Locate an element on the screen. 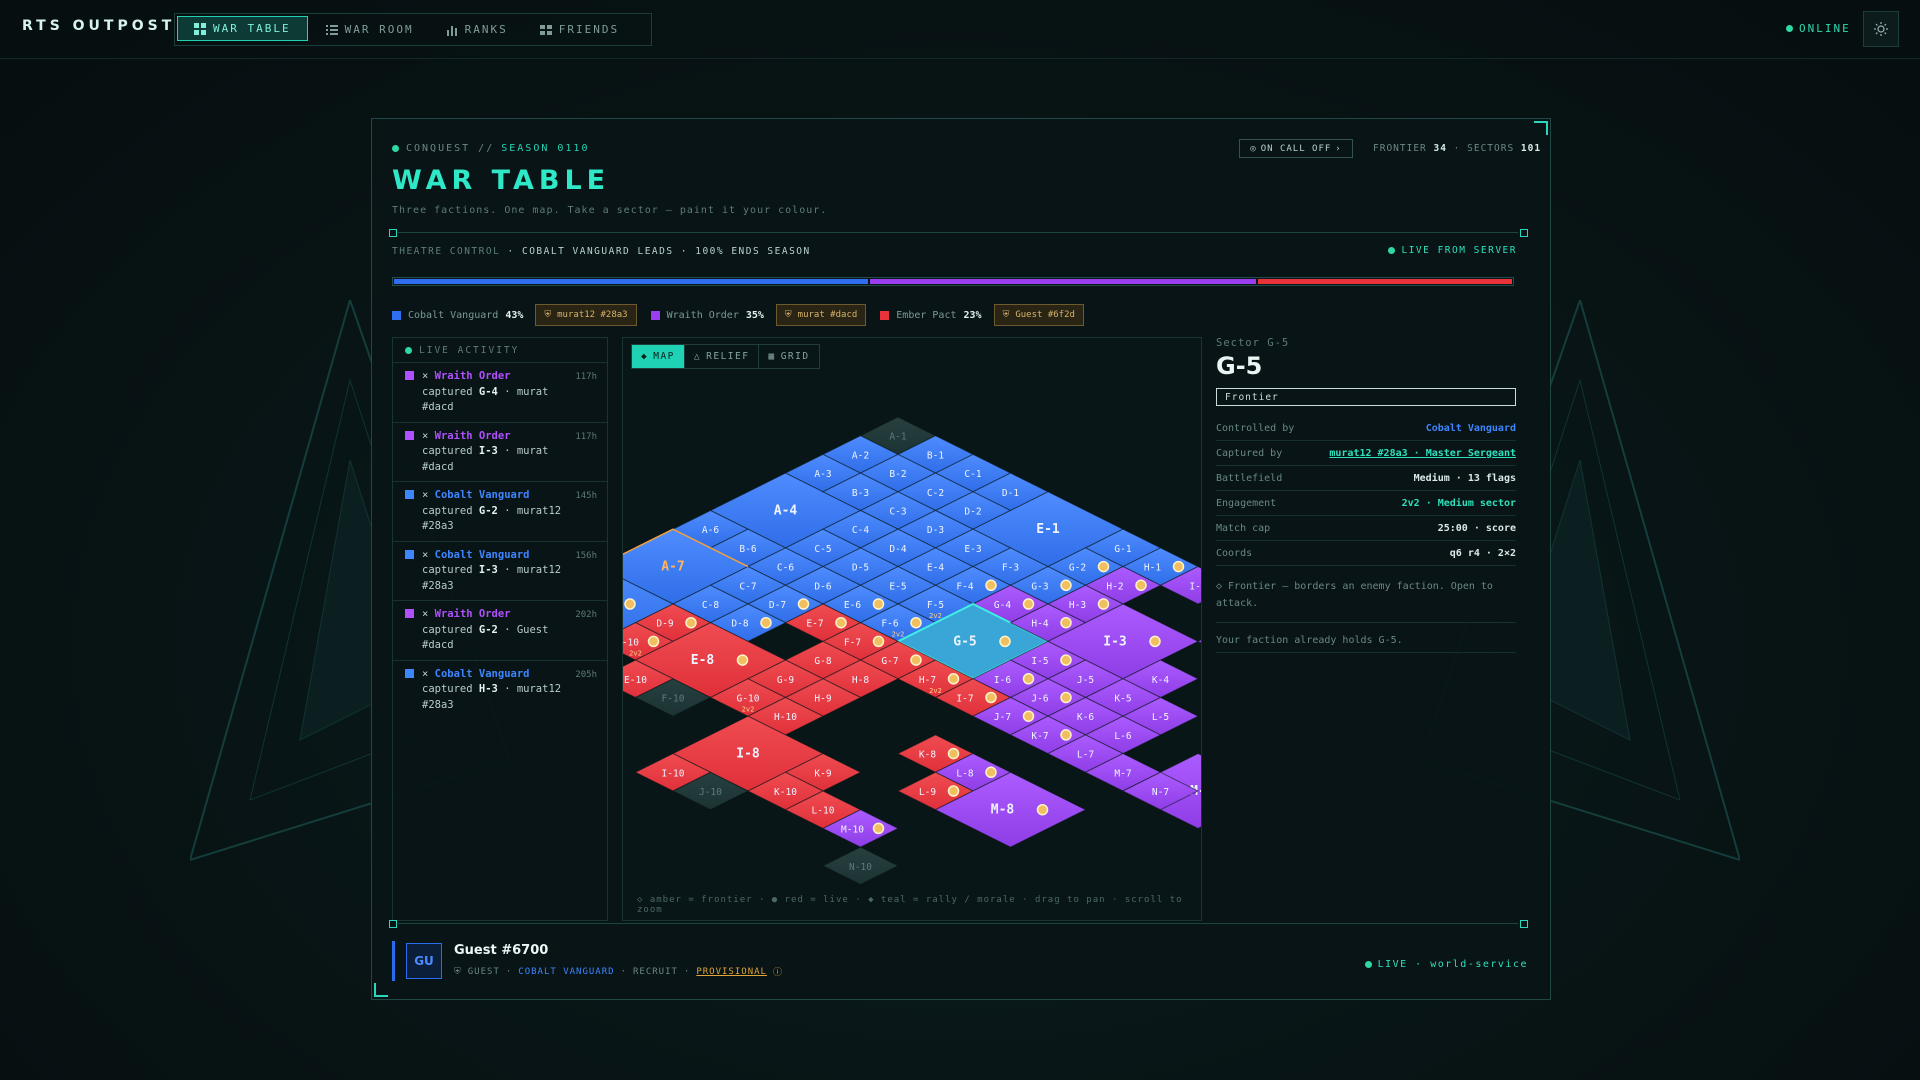 The width and height of the screenshot is (1920, 1080). sector-label: M-10 is located at coordinates (852, 829).